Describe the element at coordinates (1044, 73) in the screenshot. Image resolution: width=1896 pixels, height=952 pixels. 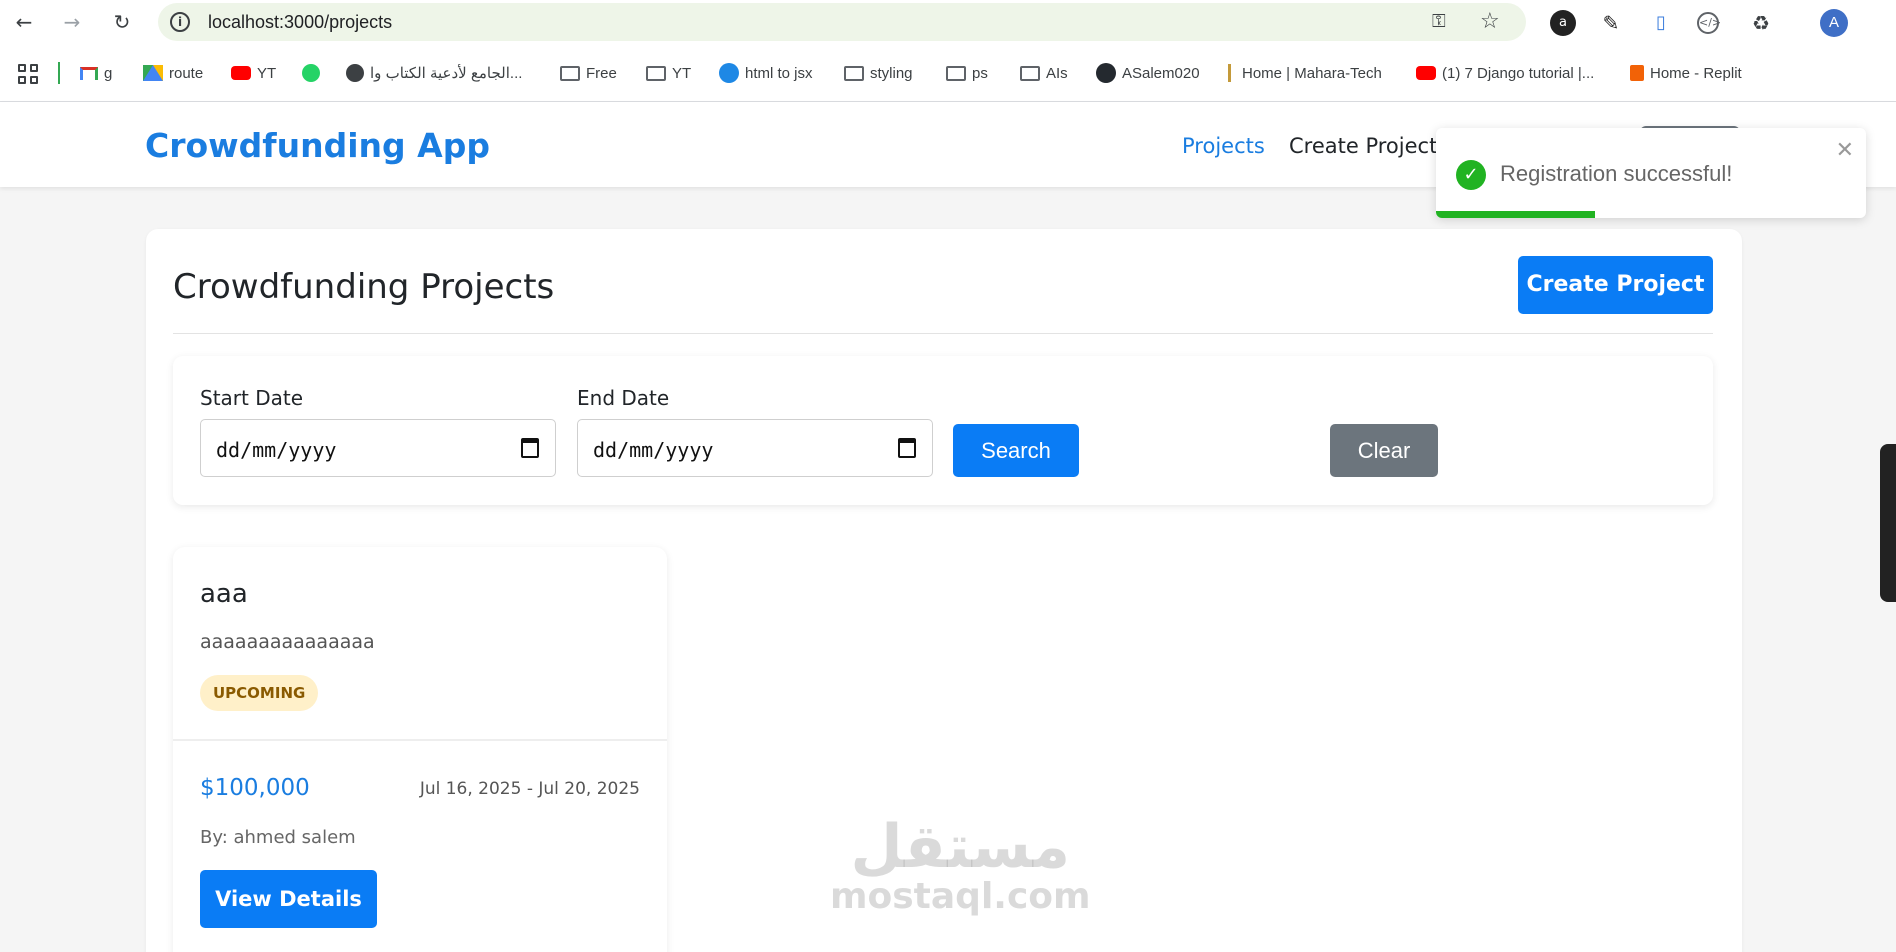
I see `bookmark-ais: AIs` at that location.